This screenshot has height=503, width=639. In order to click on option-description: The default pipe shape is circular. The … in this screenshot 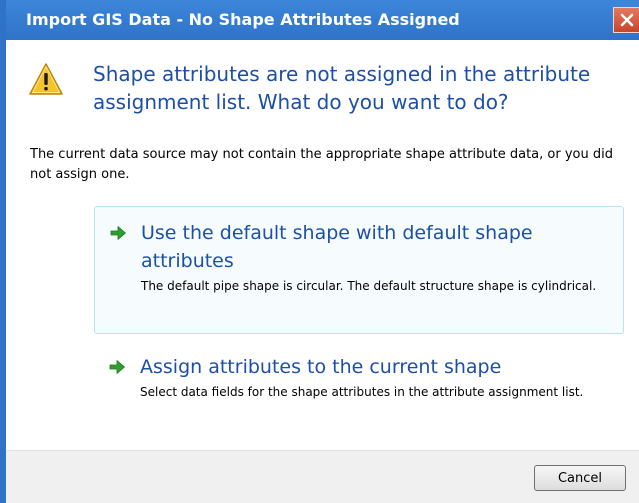, I will do `click(369, 286)`.